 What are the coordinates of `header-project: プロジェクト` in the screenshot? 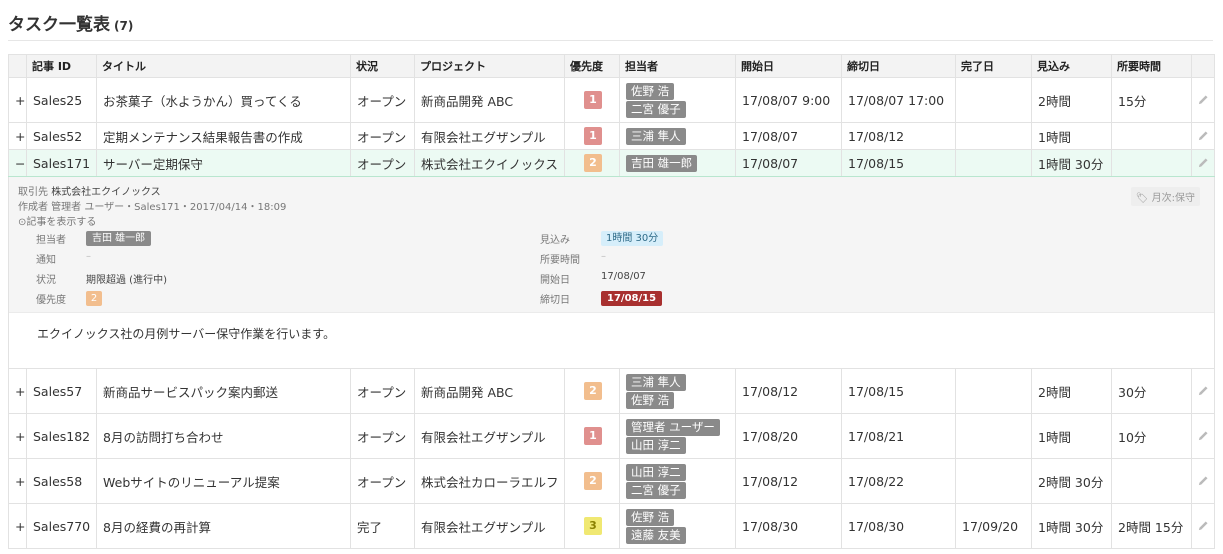 It's located at (489, 66).